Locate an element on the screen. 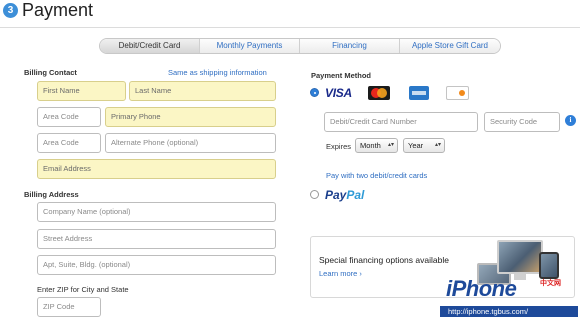 The height and width of the screenshot is (323, 580). primary-phone-field: Primary Phone is located at coordinates (190, 117).